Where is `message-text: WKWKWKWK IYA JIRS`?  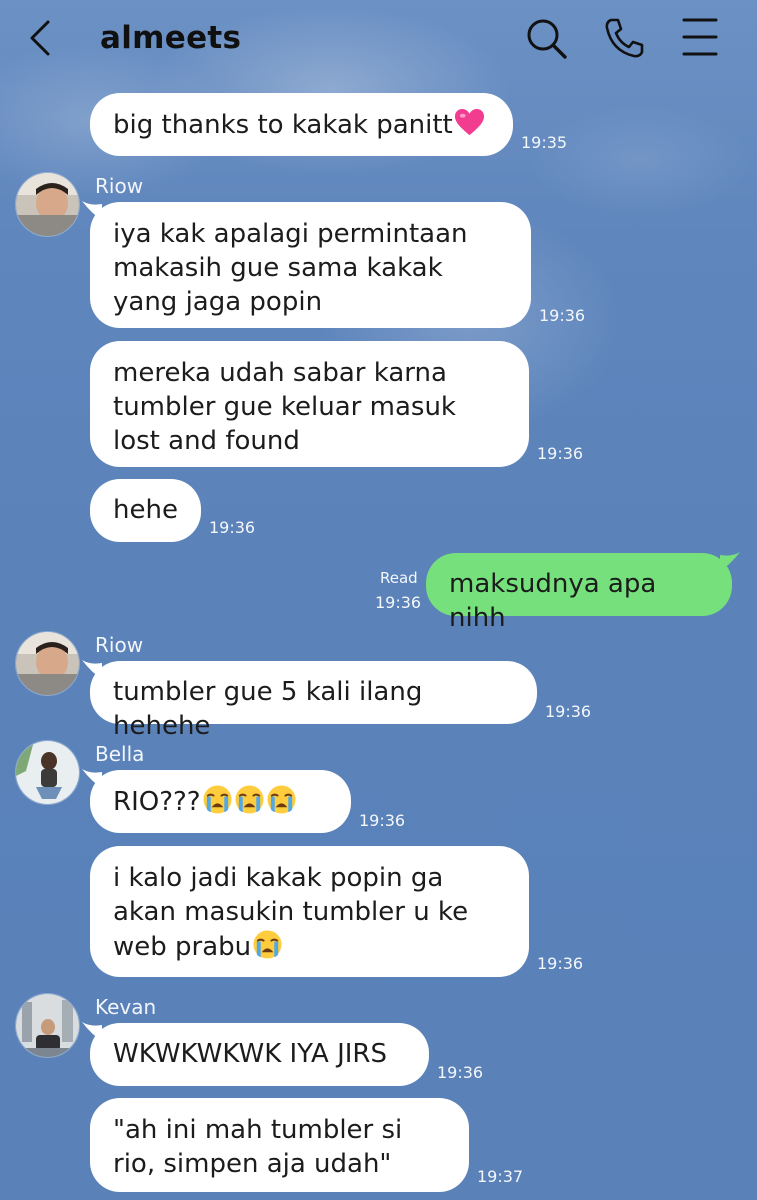
message-text: WKWKWKWK IYA JIRS is located at coordinates (250, 1054).